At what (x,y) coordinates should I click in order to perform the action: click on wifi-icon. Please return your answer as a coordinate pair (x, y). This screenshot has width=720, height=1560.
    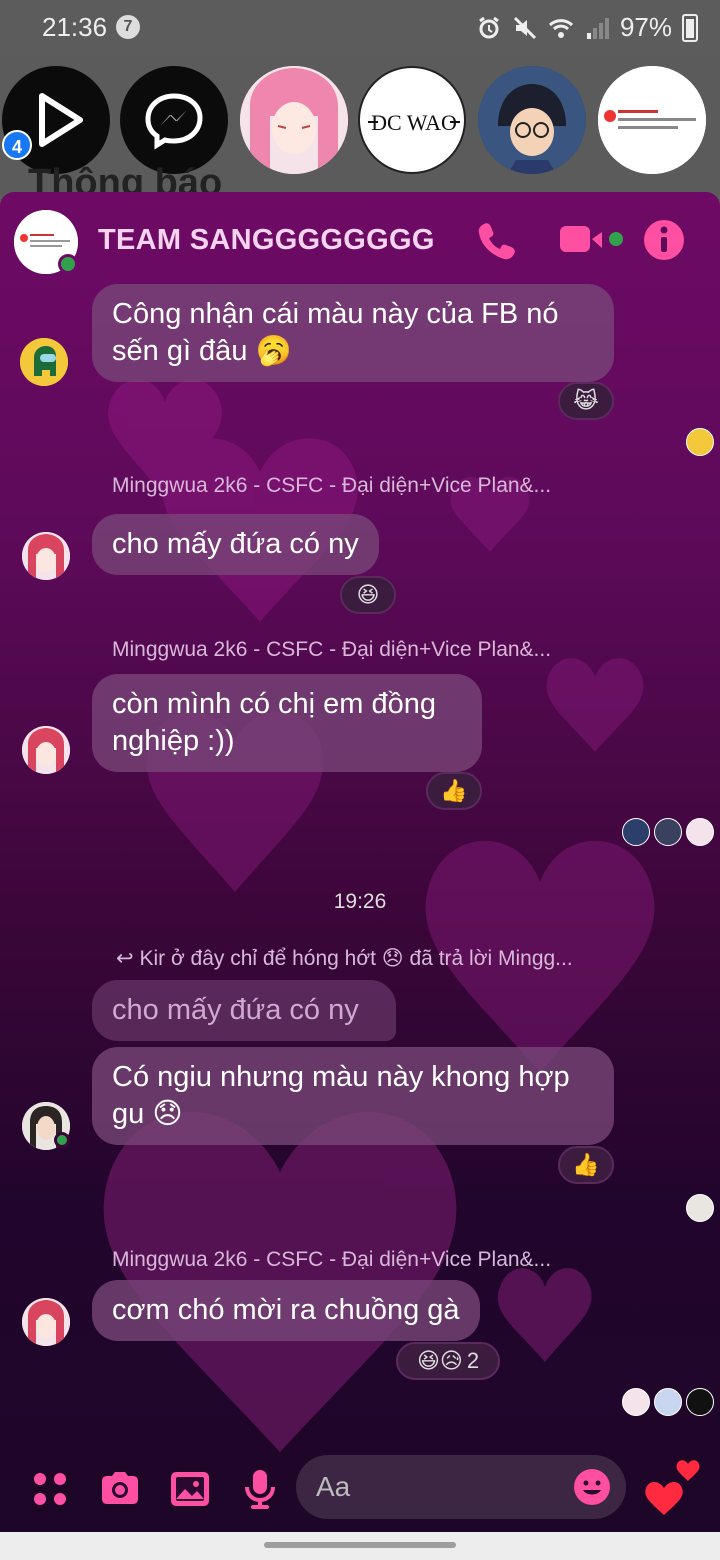
    Looking at the image, I should click on (560, 28).